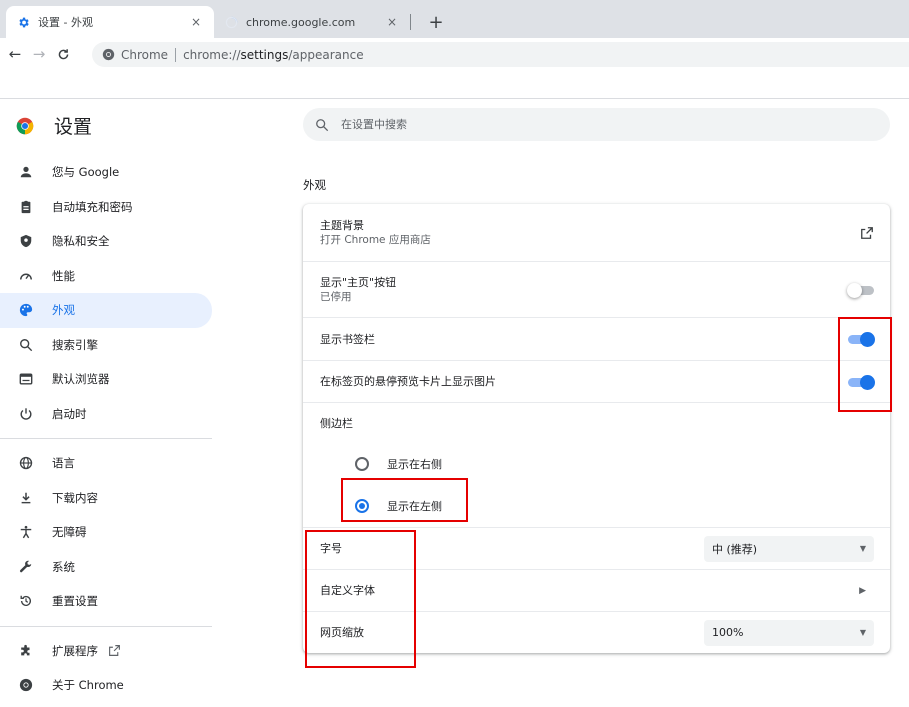 This screenshot has height=707, width=909. What do you see at coordinates (26, 379) in the screenshot?
I see `browser-icon` at bounding box center [26, 379].